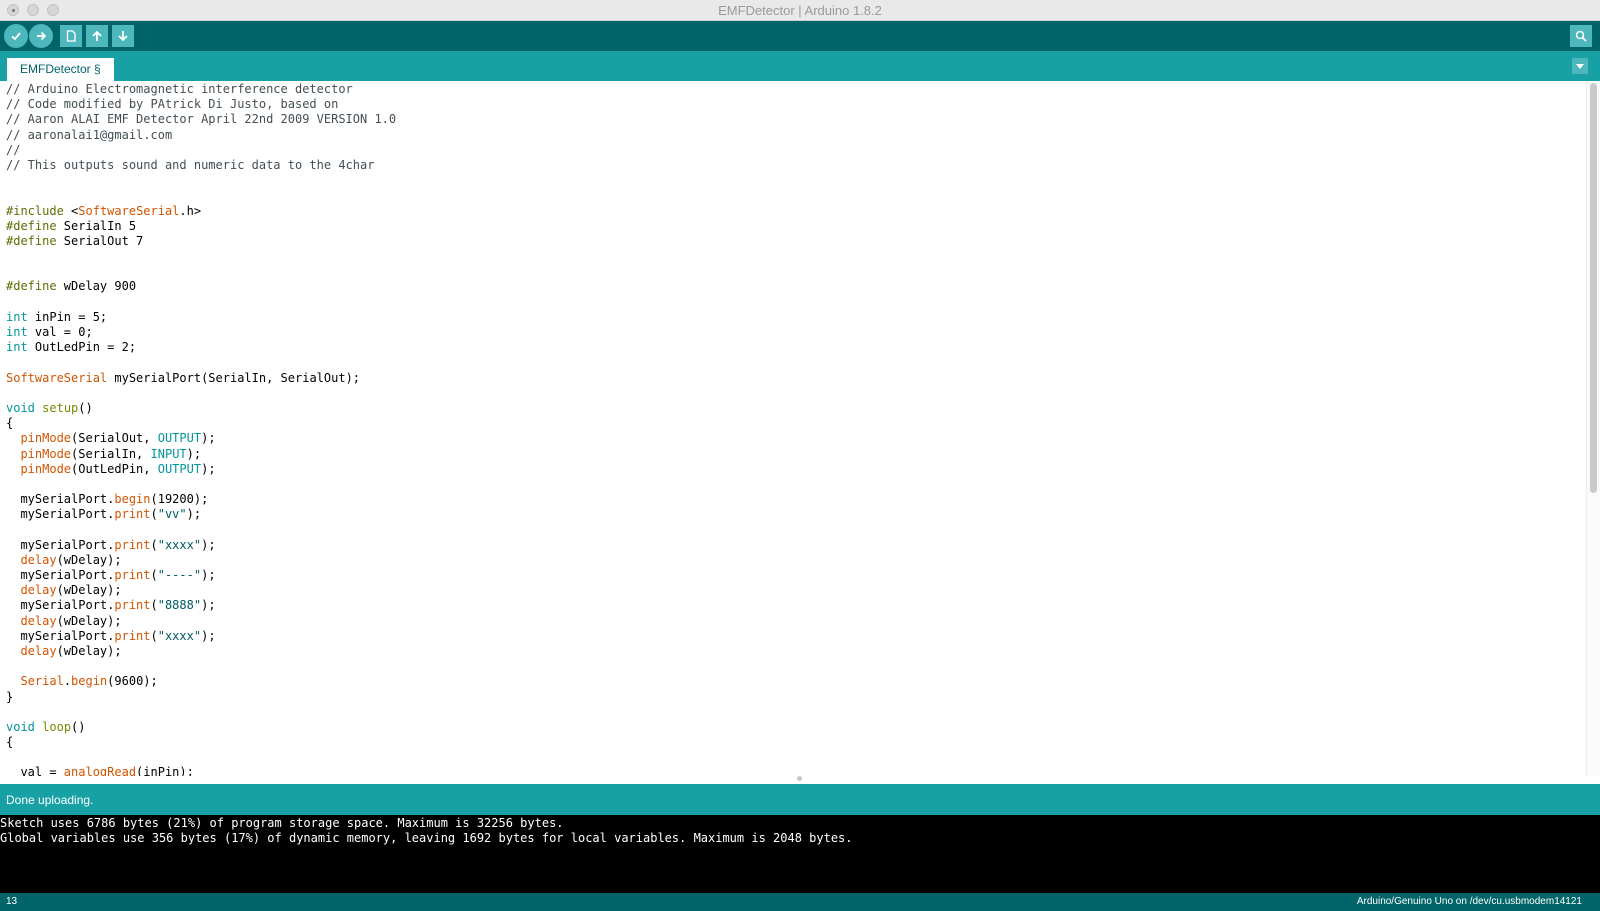  What do you see at coordinates (1593, 288) in the screenshot?
I see `editor-scrollbar-thumb` at bounding box center [1593, 288].